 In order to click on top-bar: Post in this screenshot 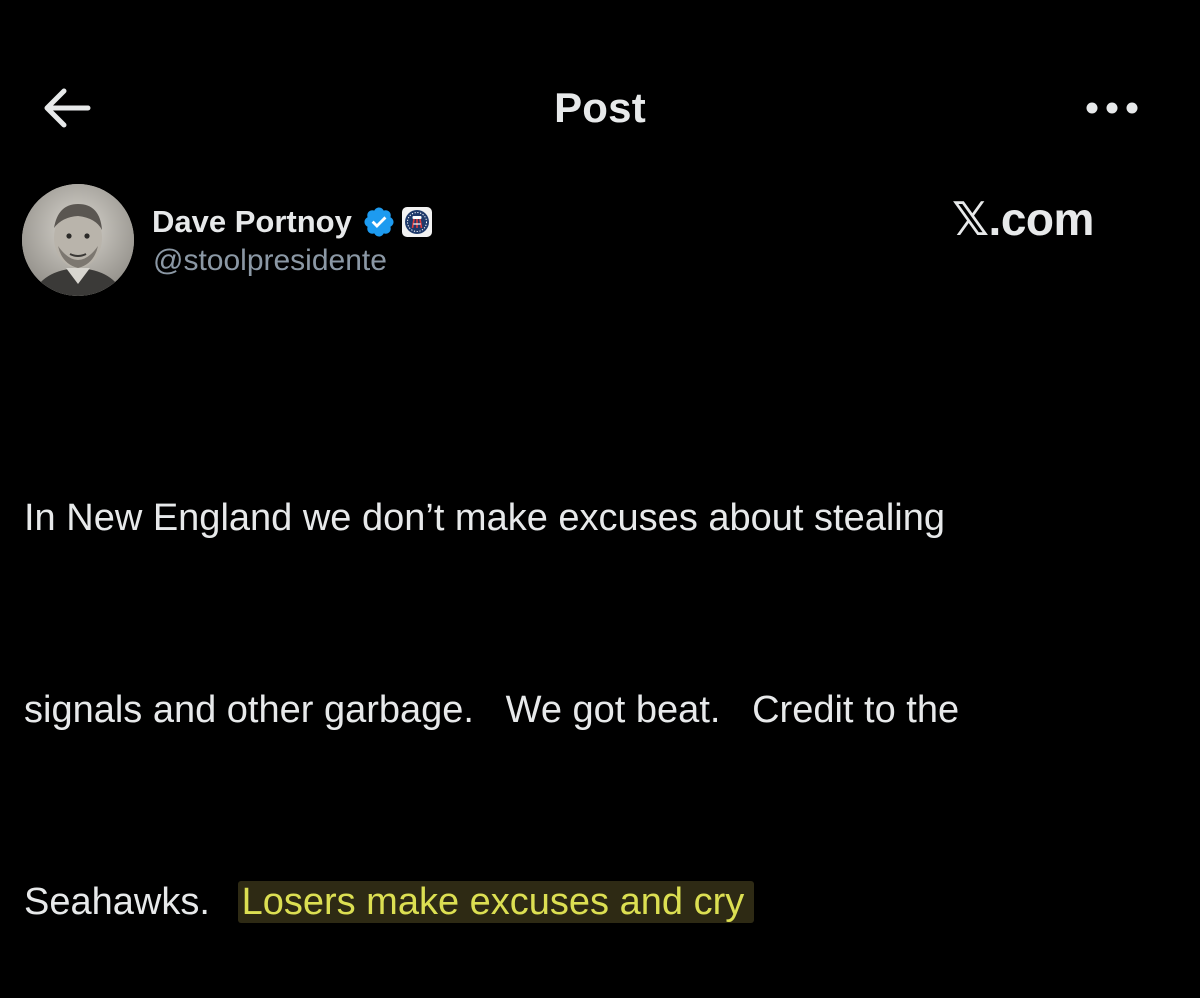, I will do `click(600, 110)`.